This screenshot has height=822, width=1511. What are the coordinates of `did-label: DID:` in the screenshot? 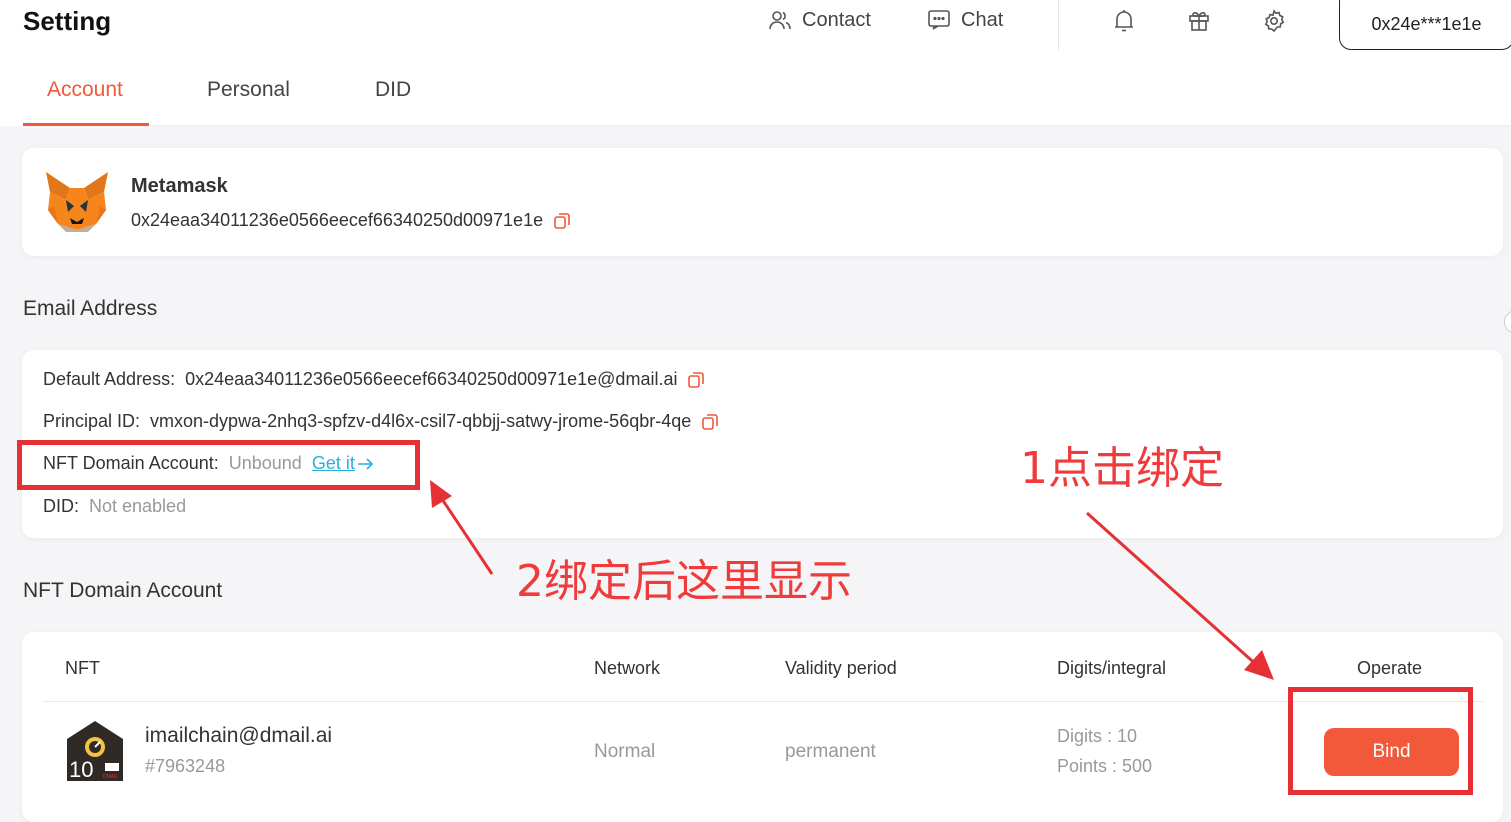 It's located at (61, 506).